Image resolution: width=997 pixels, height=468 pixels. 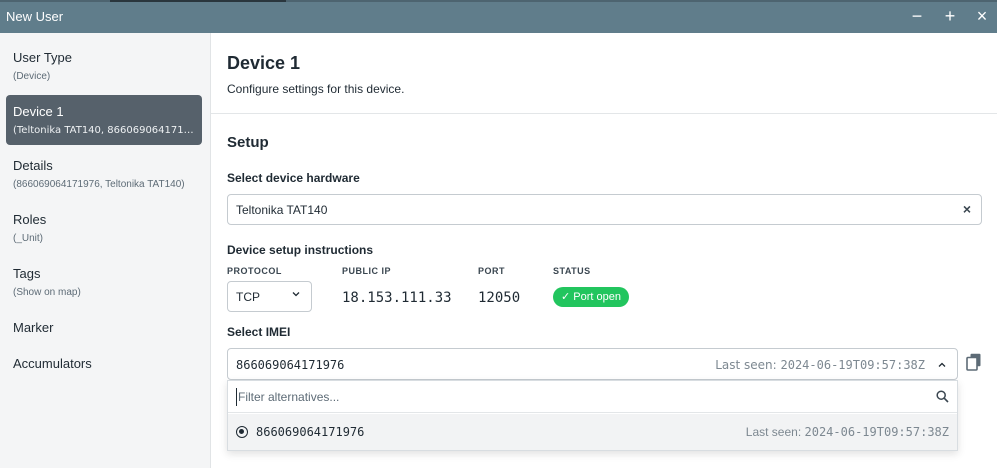 What do you see at coordinates (38, 111) in the screenshot?
I see `sidebar-item-label: Device 1` at bounding box center [38, 111].